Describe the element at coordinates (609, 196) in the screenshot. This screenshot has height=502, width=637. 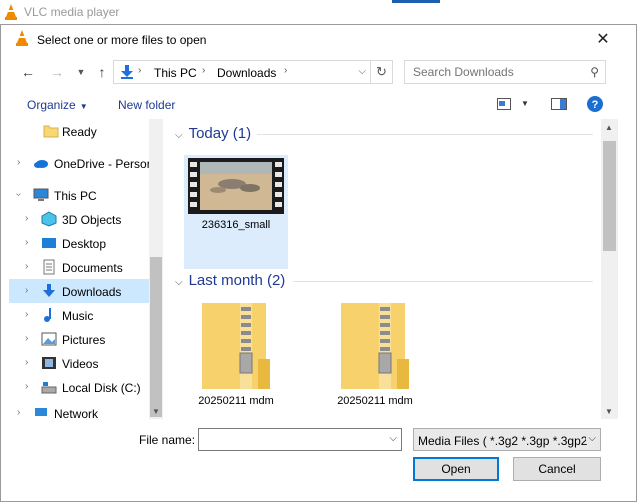
I see `file-list-scrollbar-thumb` at that location.